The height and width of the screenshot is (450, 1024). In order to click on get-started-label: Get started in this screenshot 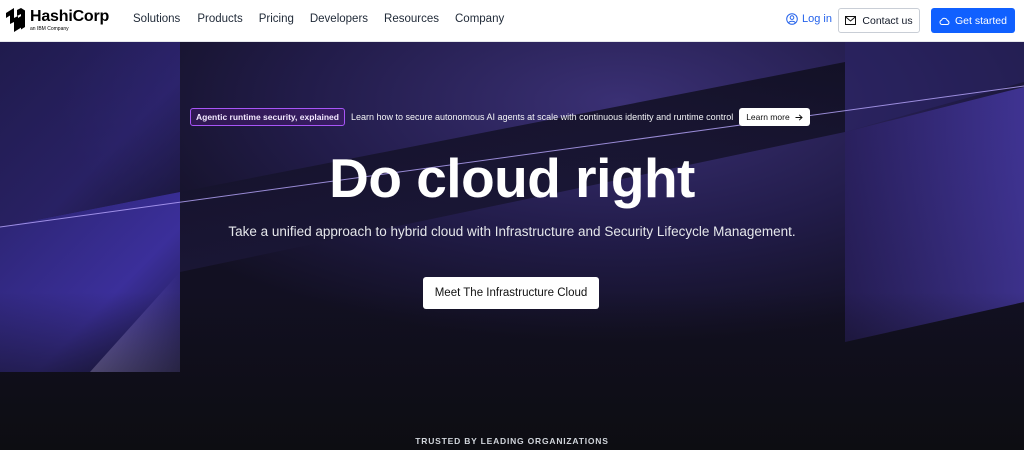, I will do `click(981, 20)`.